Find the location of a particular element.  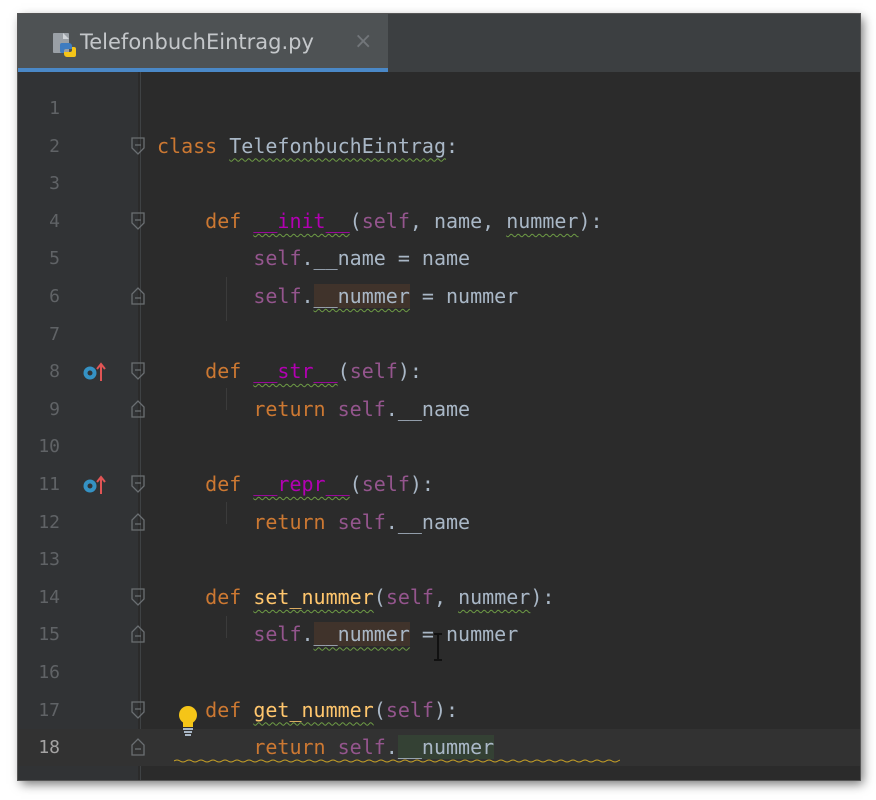

code-line: 5 self.__name = name is located at coordinates (439, 258).